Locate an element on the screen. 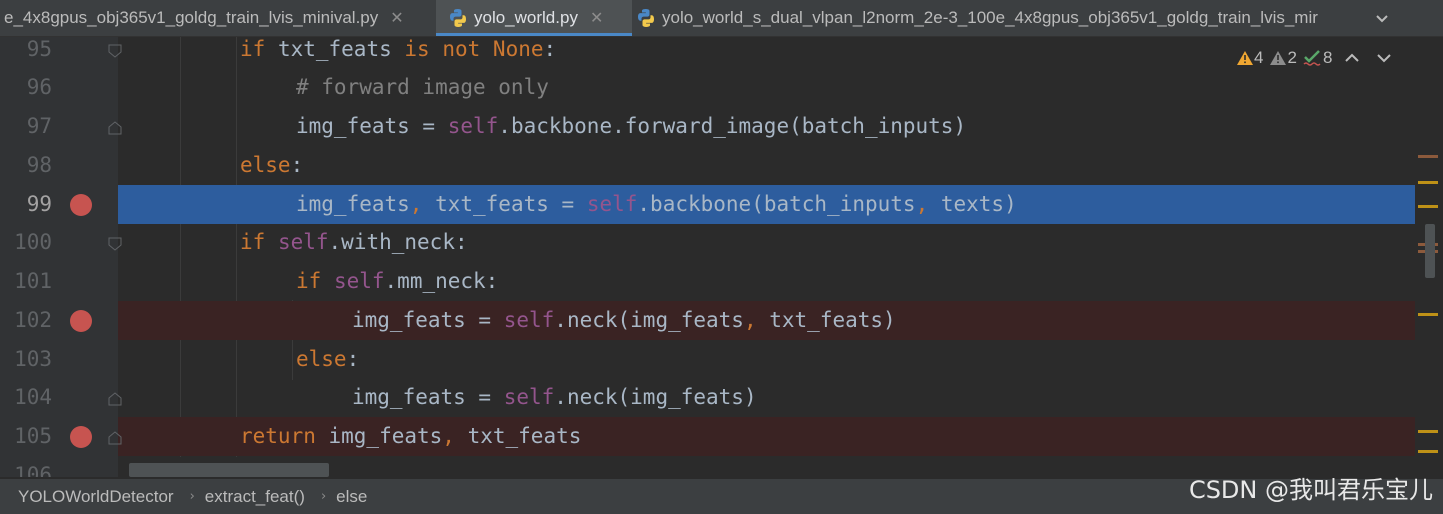 The height and width of the screenshot is (514, 1443). code-line-95: 95 if txt_feats is not None: is located at coordinates (707, 49).